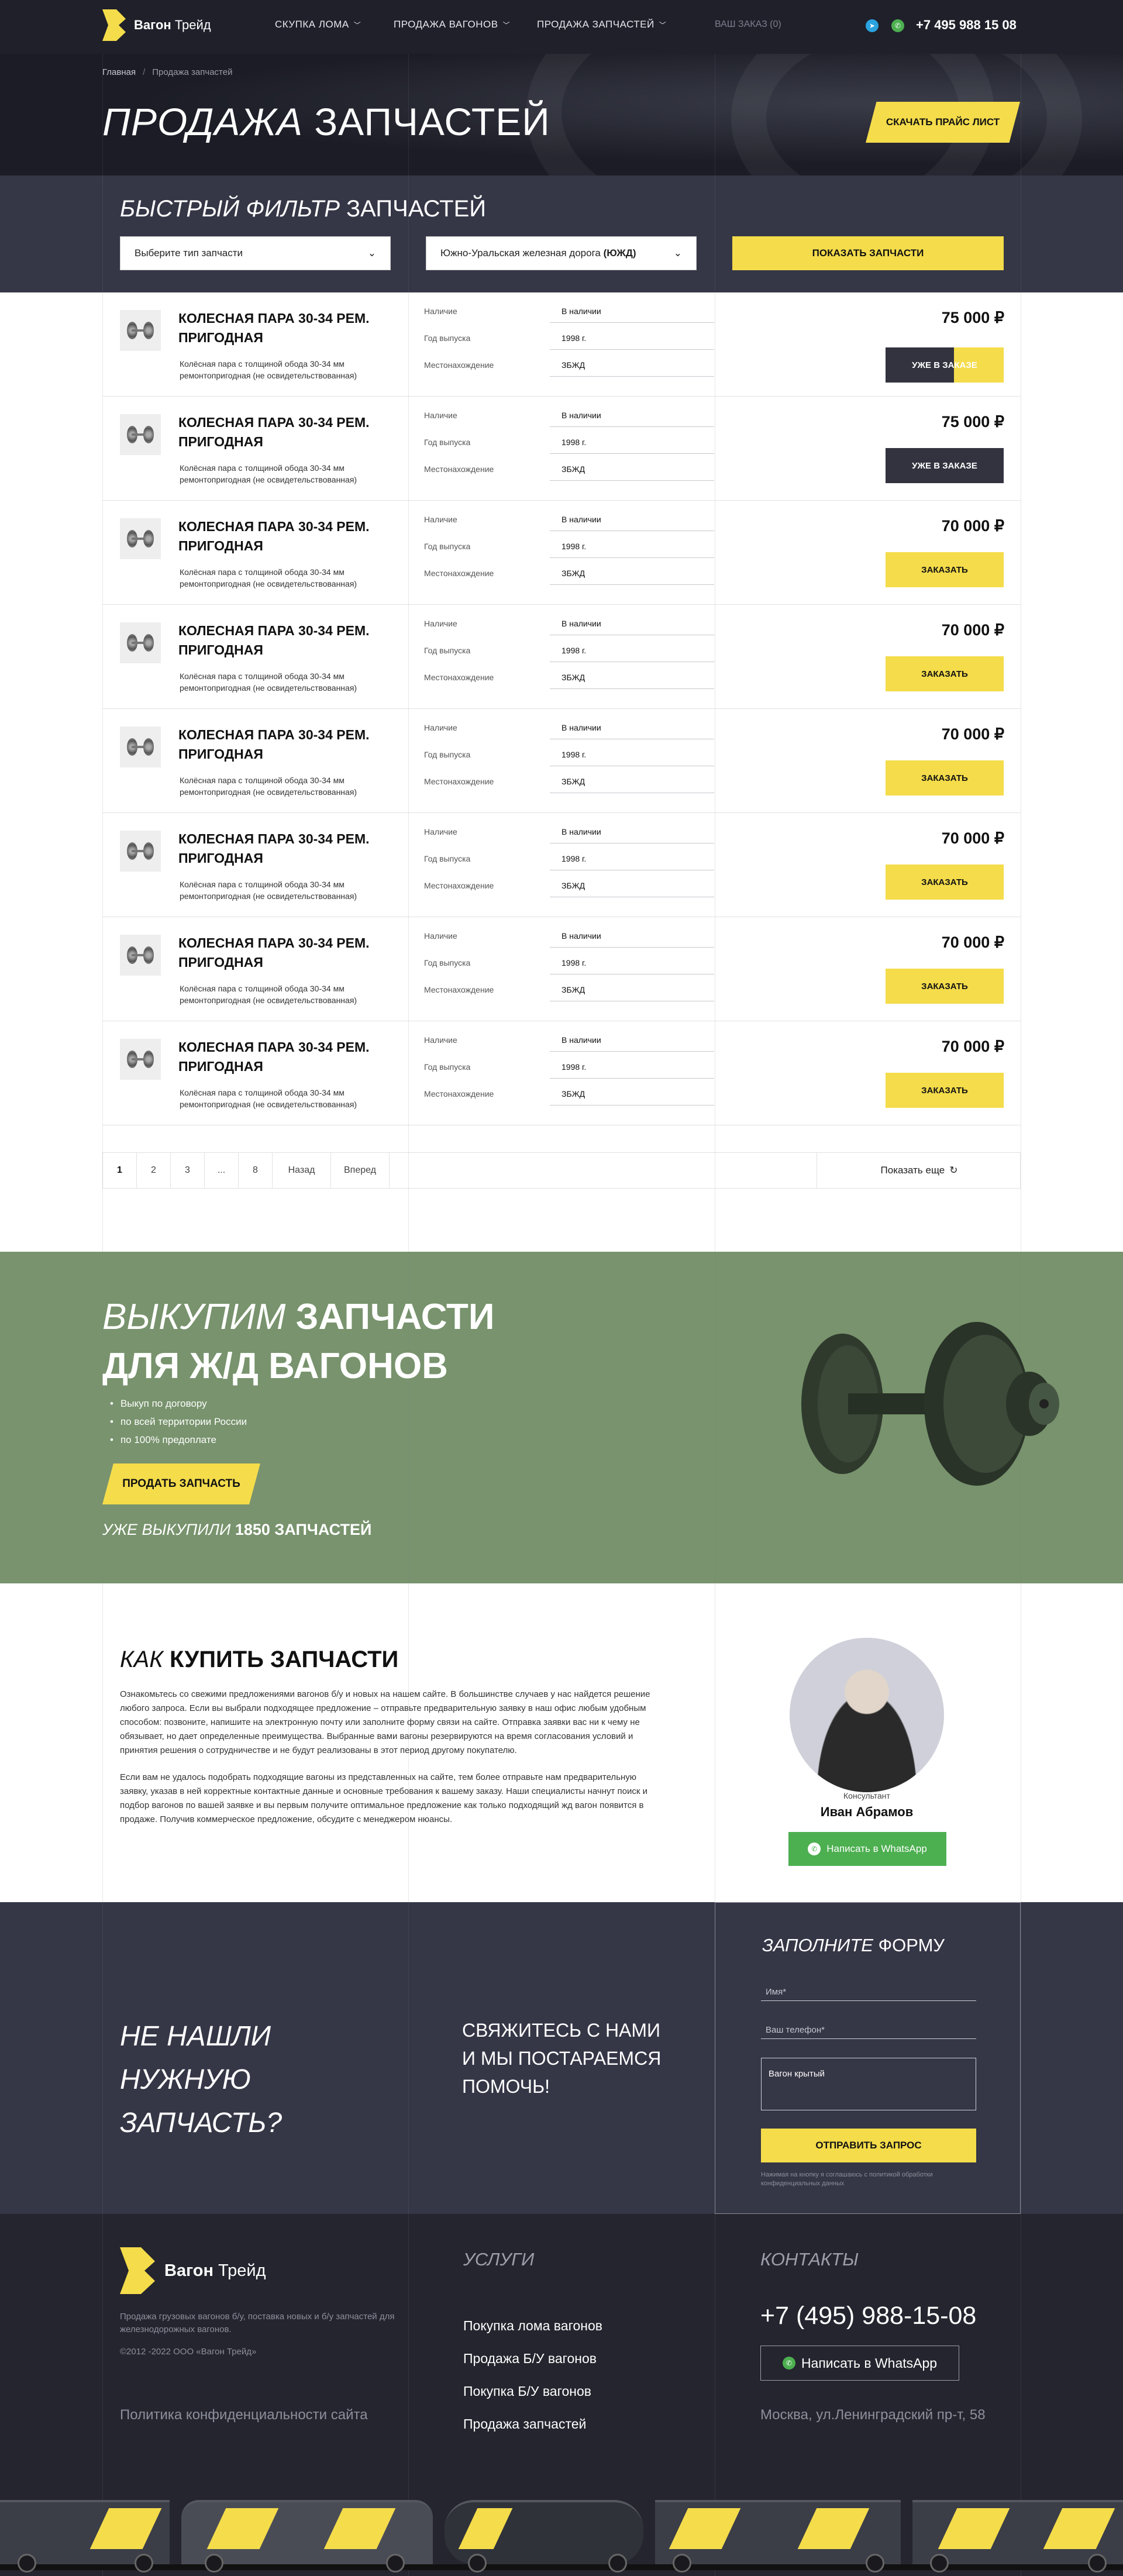  What do you see at coordinates (868, 2084) in the screenshot?
I see `message-field: Вагон крытый` at bounding box center [868, 2084].